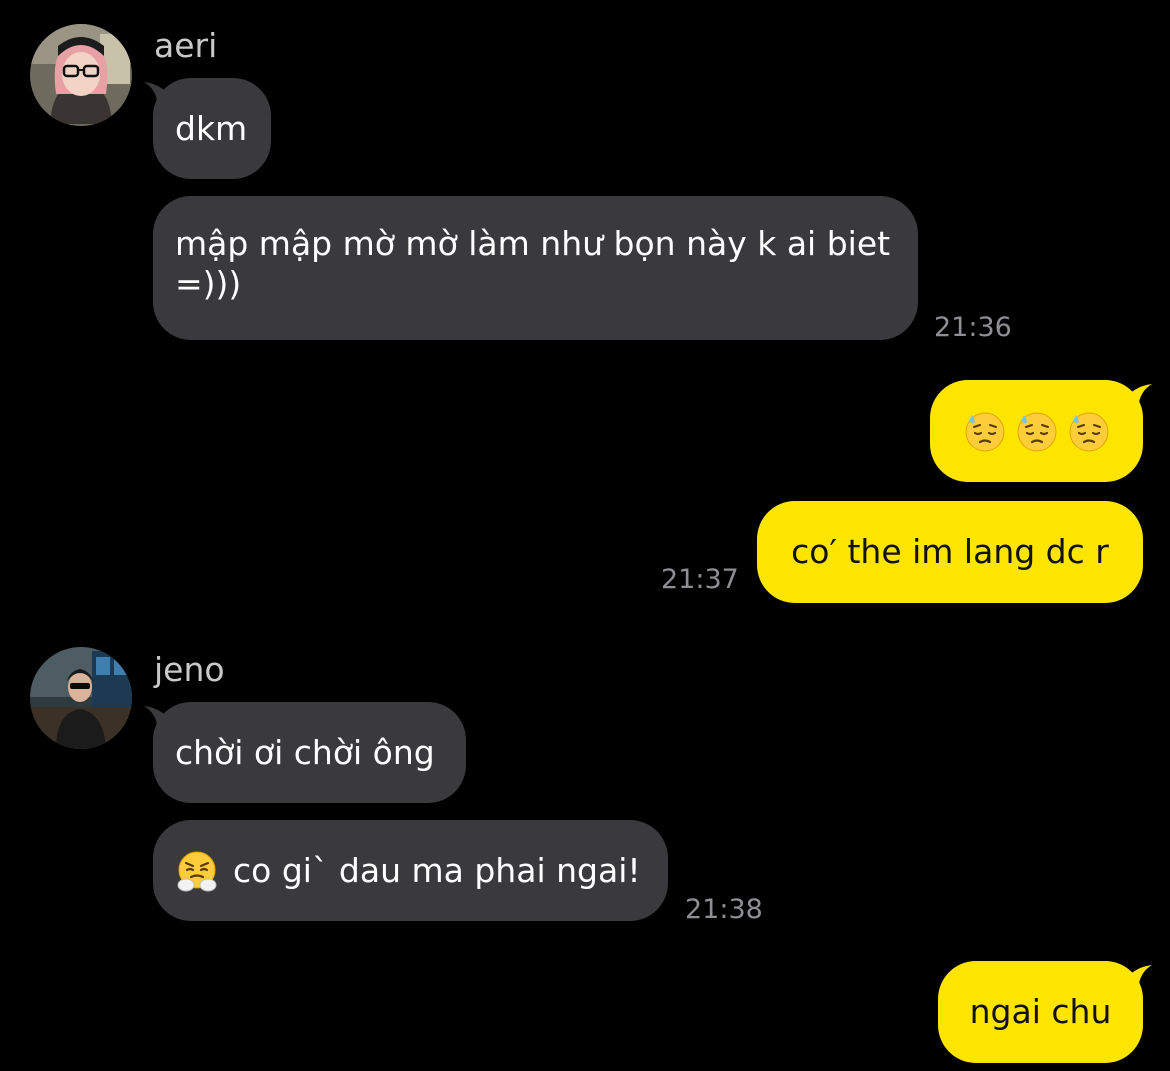 The width and height of the screenshot is (1170, 1071). I want to click on avatar-jeno, so click(81, 698).